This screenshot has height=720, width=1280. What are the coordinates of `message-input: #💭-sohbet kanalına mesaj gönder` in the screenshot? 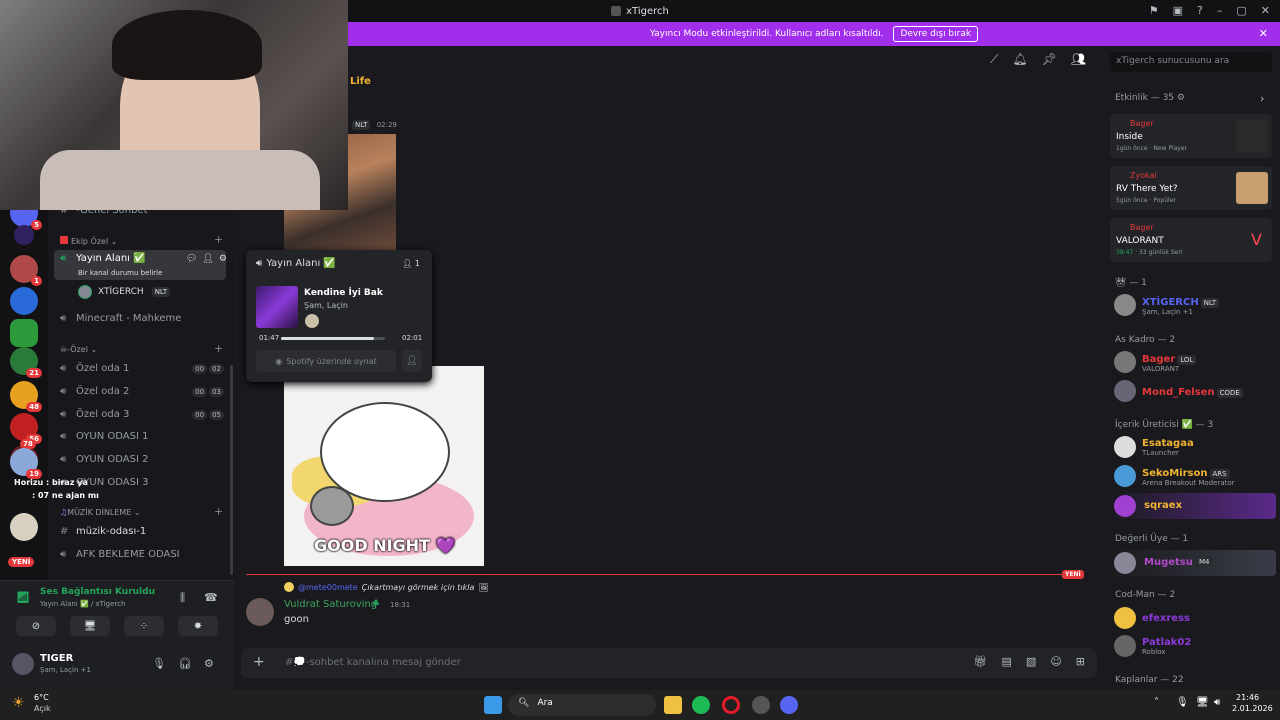 It's located at (373, 662).